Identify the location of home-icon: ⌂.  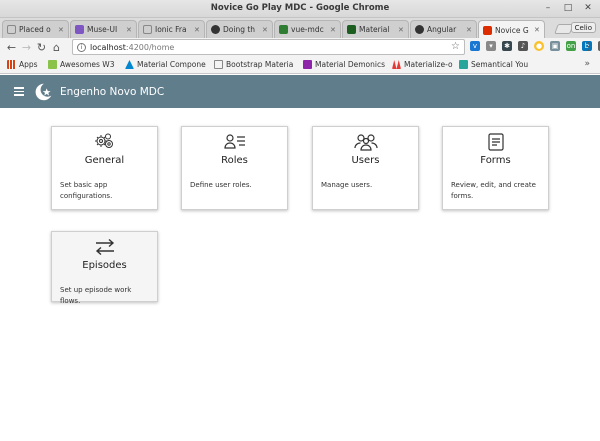
(56, 47).